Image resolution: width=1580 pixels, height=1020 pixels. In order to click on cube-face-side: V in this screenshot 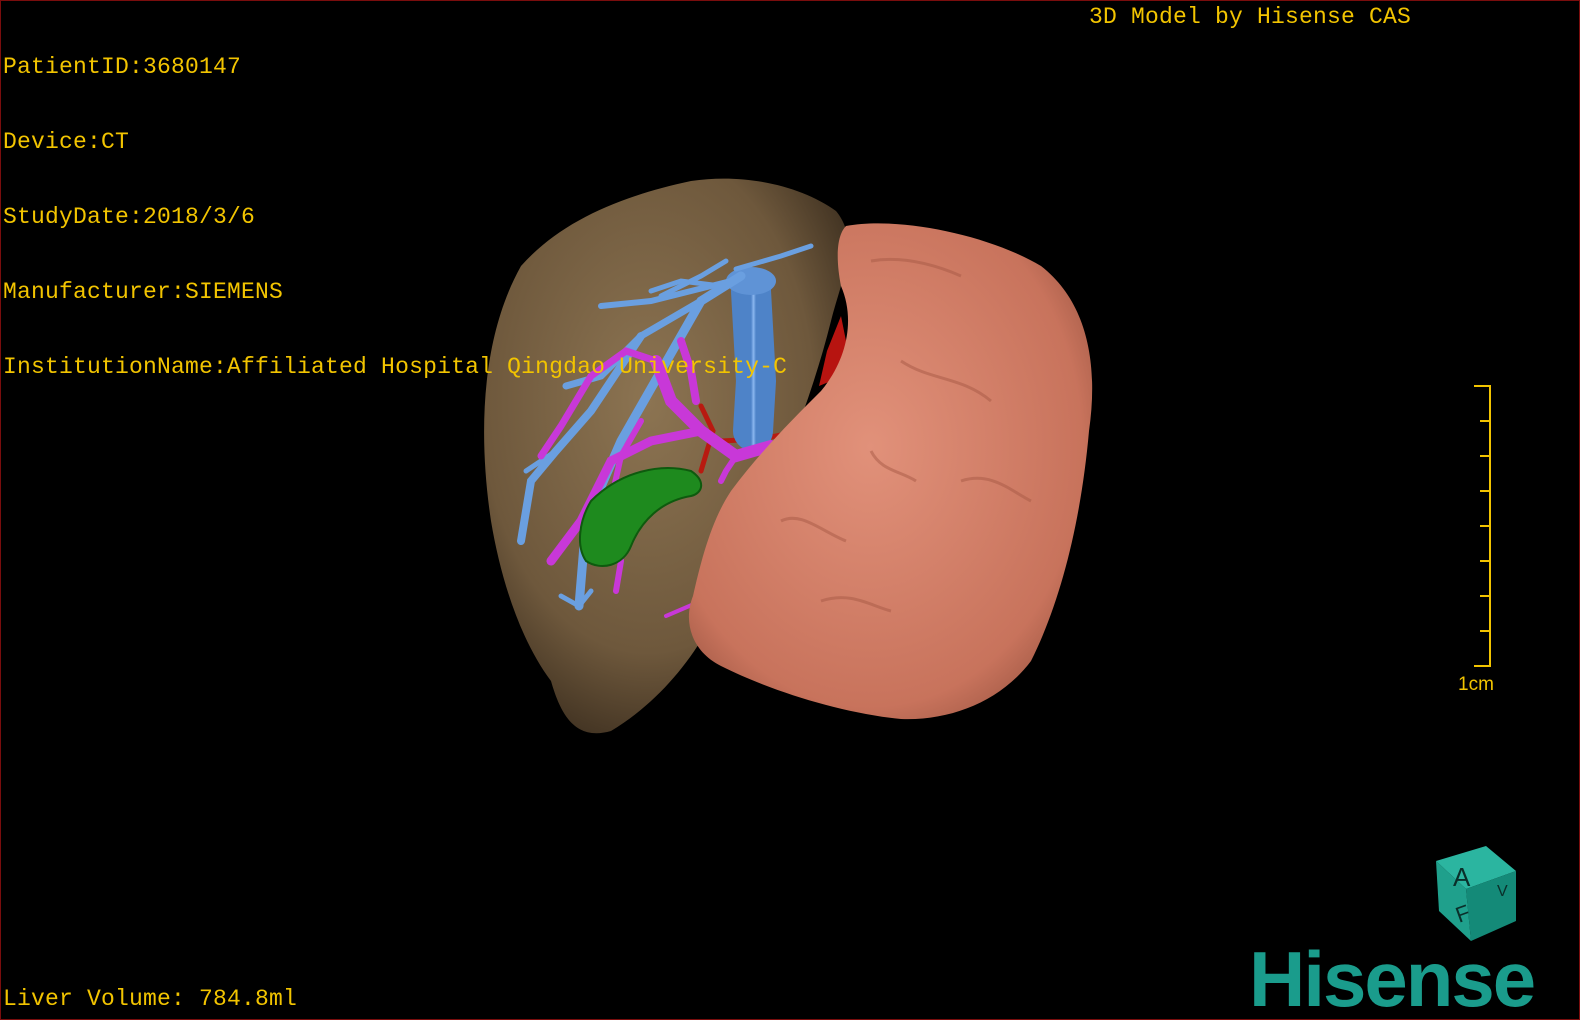, I will do `click(1502, 891)`.